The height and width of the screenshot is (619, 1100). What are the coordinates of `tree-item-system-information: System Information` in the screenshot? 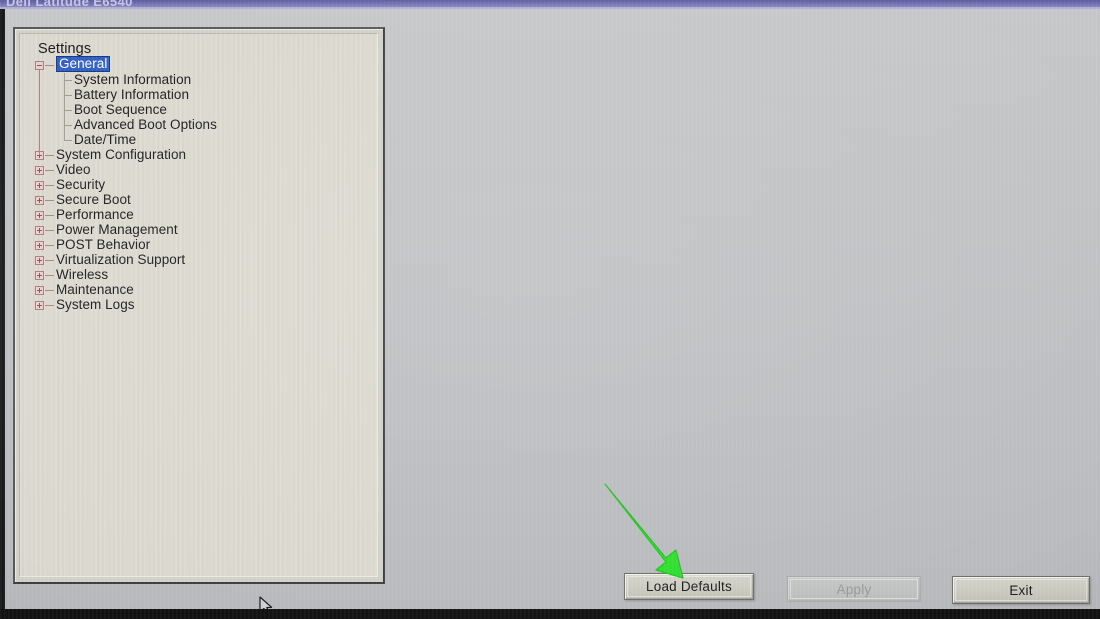 It's located at (198, 80).